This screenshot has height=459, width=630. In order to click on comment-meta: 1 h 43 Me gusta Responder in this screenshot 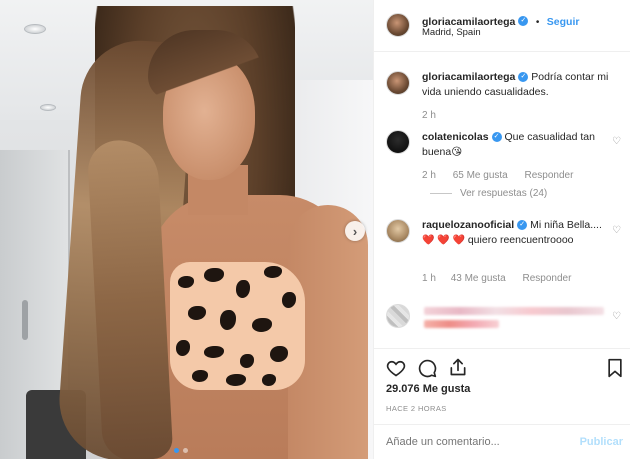, I will do `click(496, 278)`.